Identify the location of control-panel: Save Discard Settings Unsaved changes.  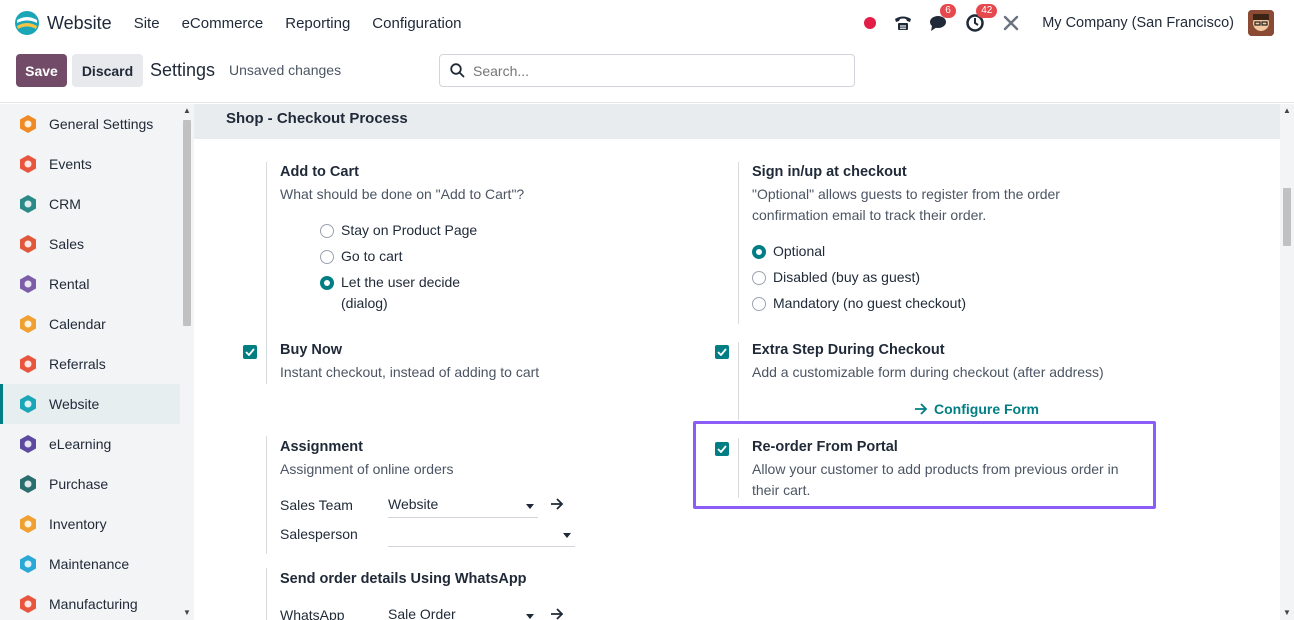
(647, 74).